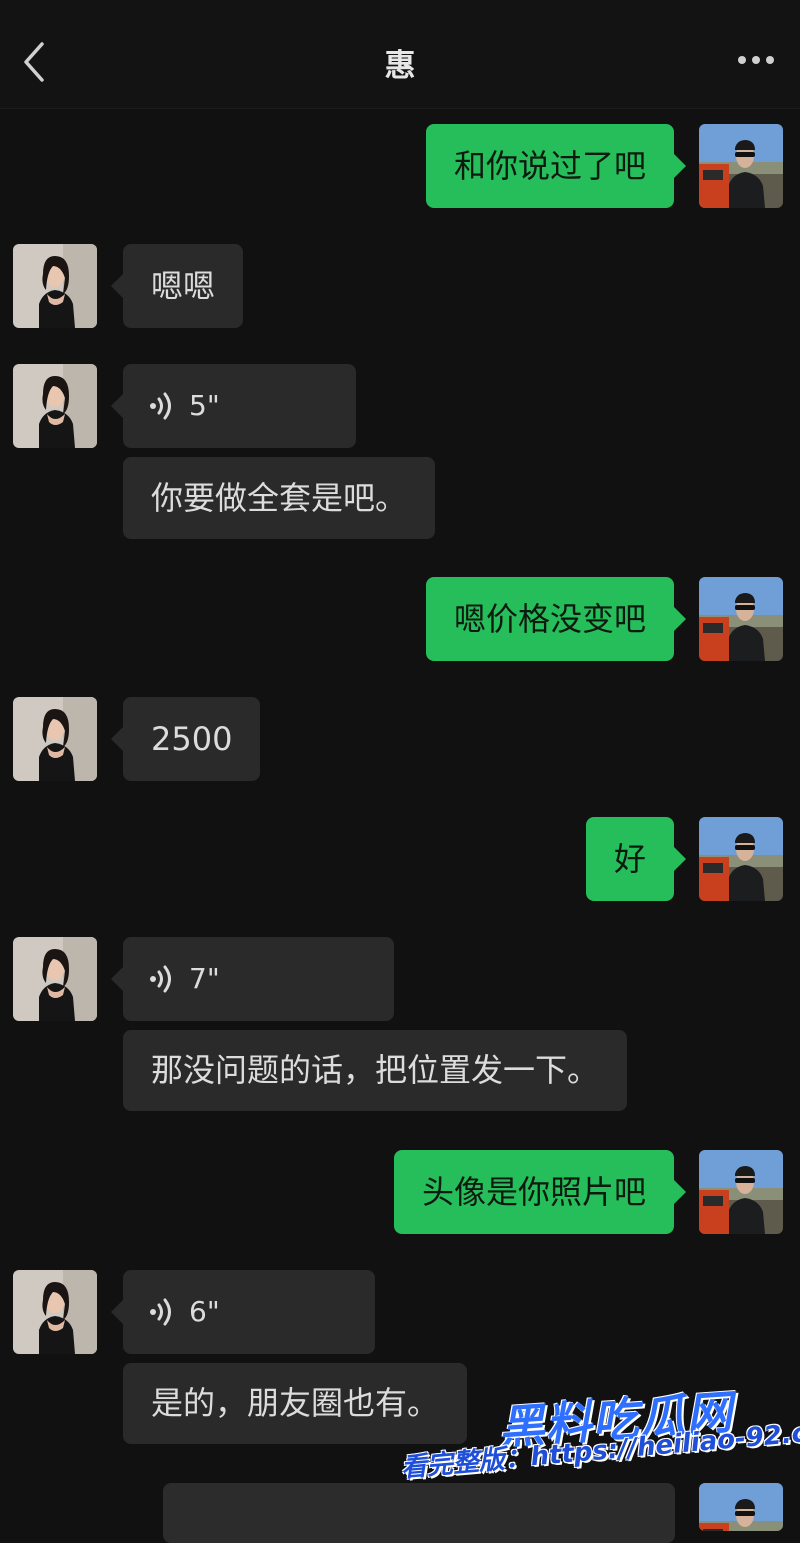  I want to click on incoming-message: 2500, so click(186, 739).